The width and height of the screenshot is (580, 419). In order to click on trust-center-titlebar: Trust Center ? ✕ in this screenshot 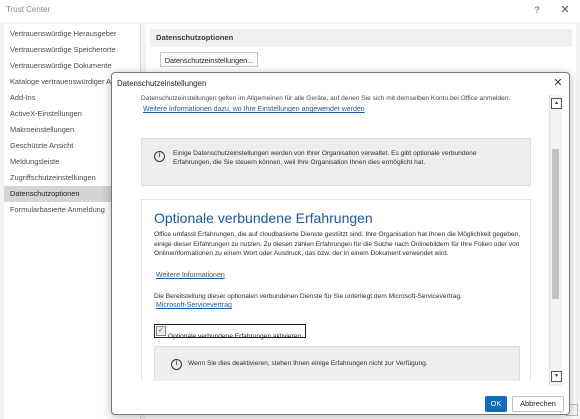, I will do `click(290, 11)`.